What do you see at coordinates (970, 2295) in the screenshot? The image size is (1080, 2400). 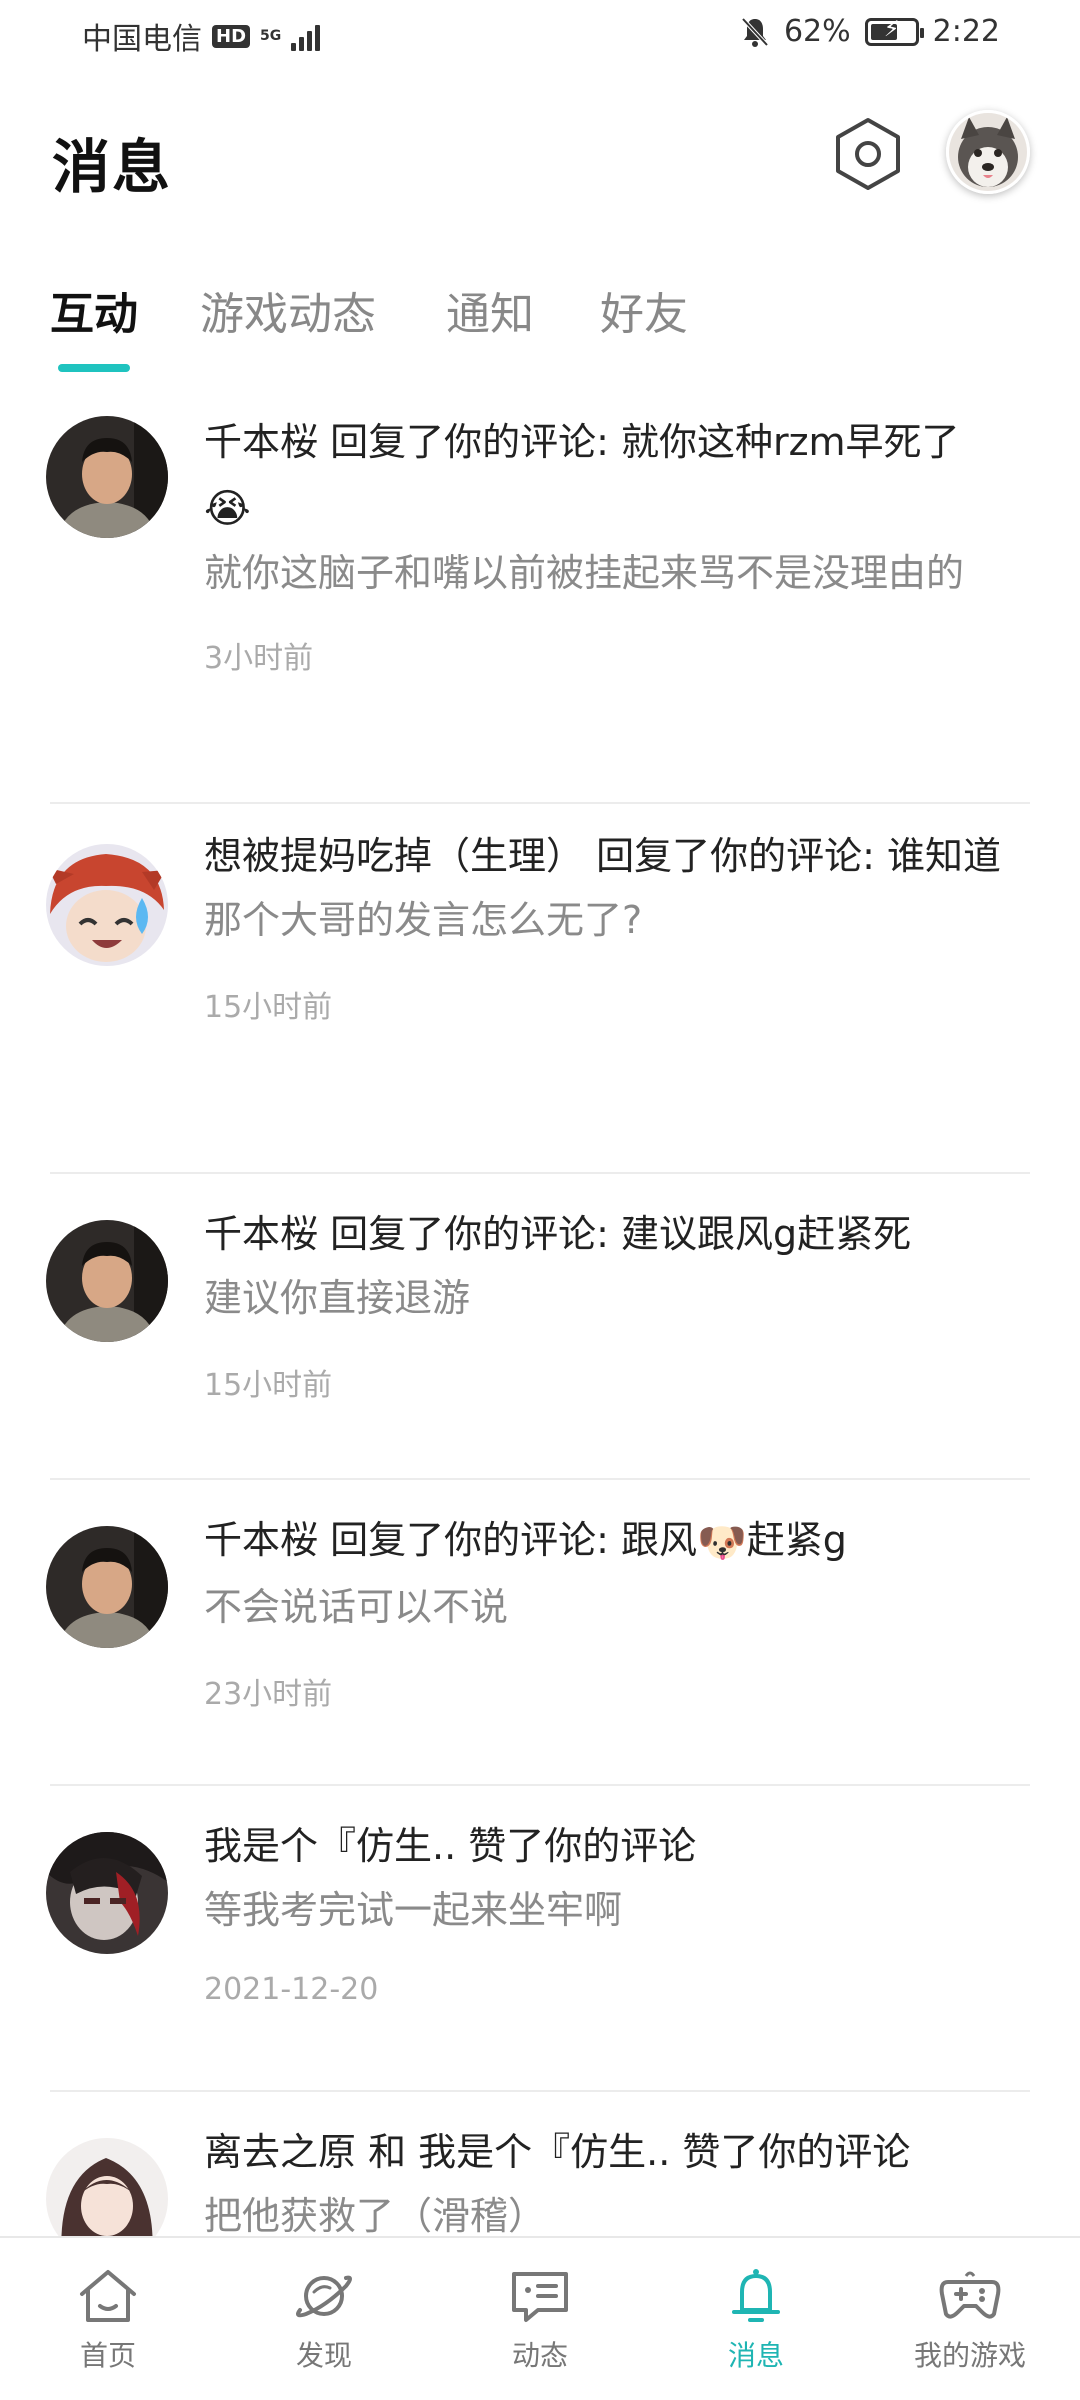 I see `gamepad-icon` at bounding box center [970, 2295].